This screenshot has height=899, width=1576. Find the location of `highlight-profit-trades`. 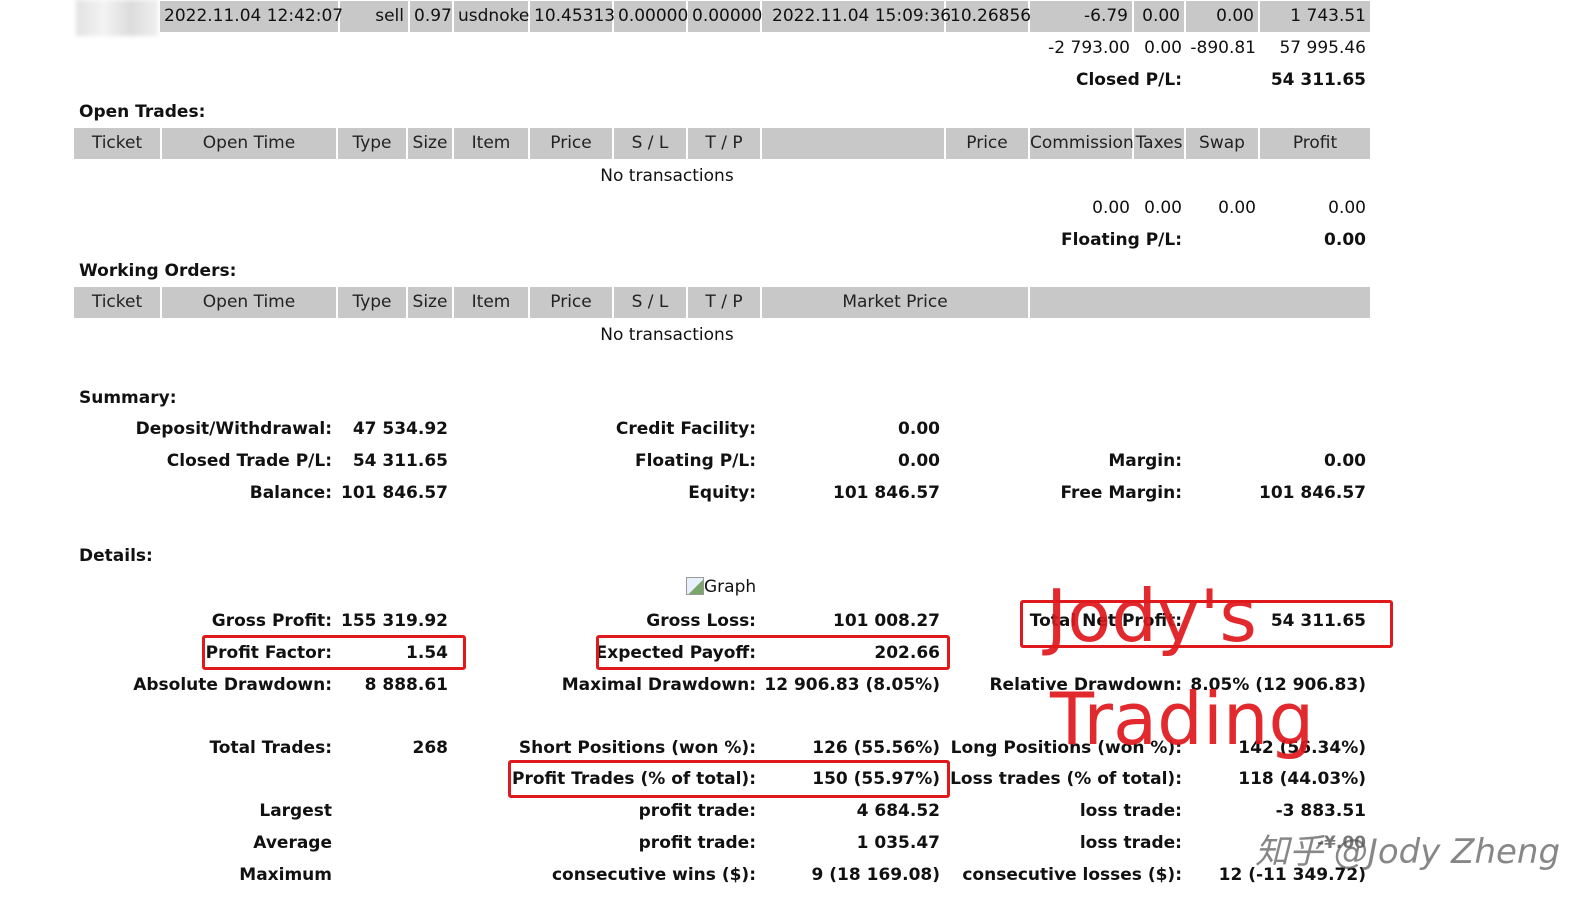

highlight-profit-trades is located at coordinates (729, 779).